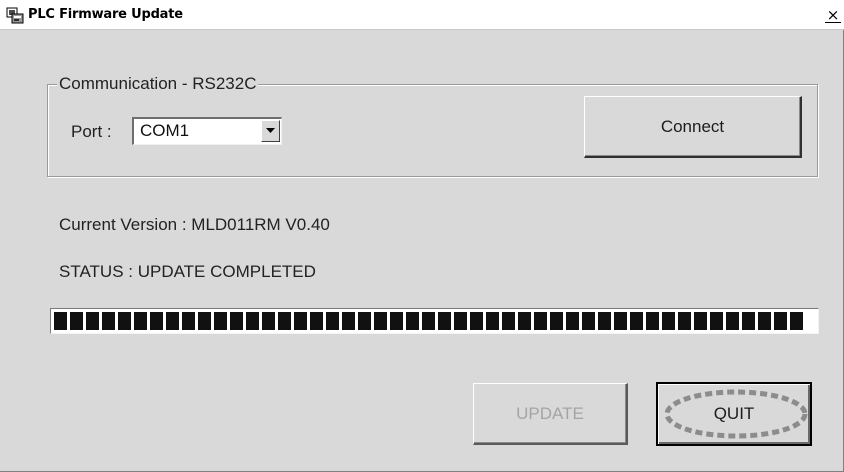 This screenshot has width=844, height=472. I want to click on close-button: ×, so click(833, 15).